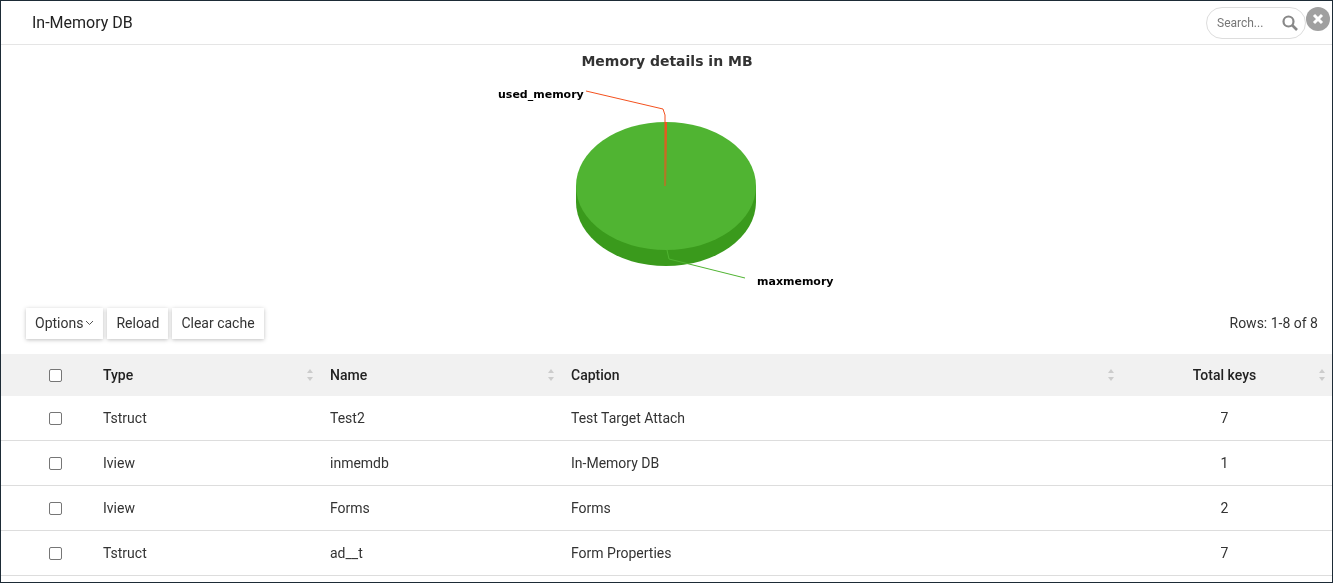  Describe the element at coordinates (349, 375) in the screenshot. I see `column-header: Name` at that location.